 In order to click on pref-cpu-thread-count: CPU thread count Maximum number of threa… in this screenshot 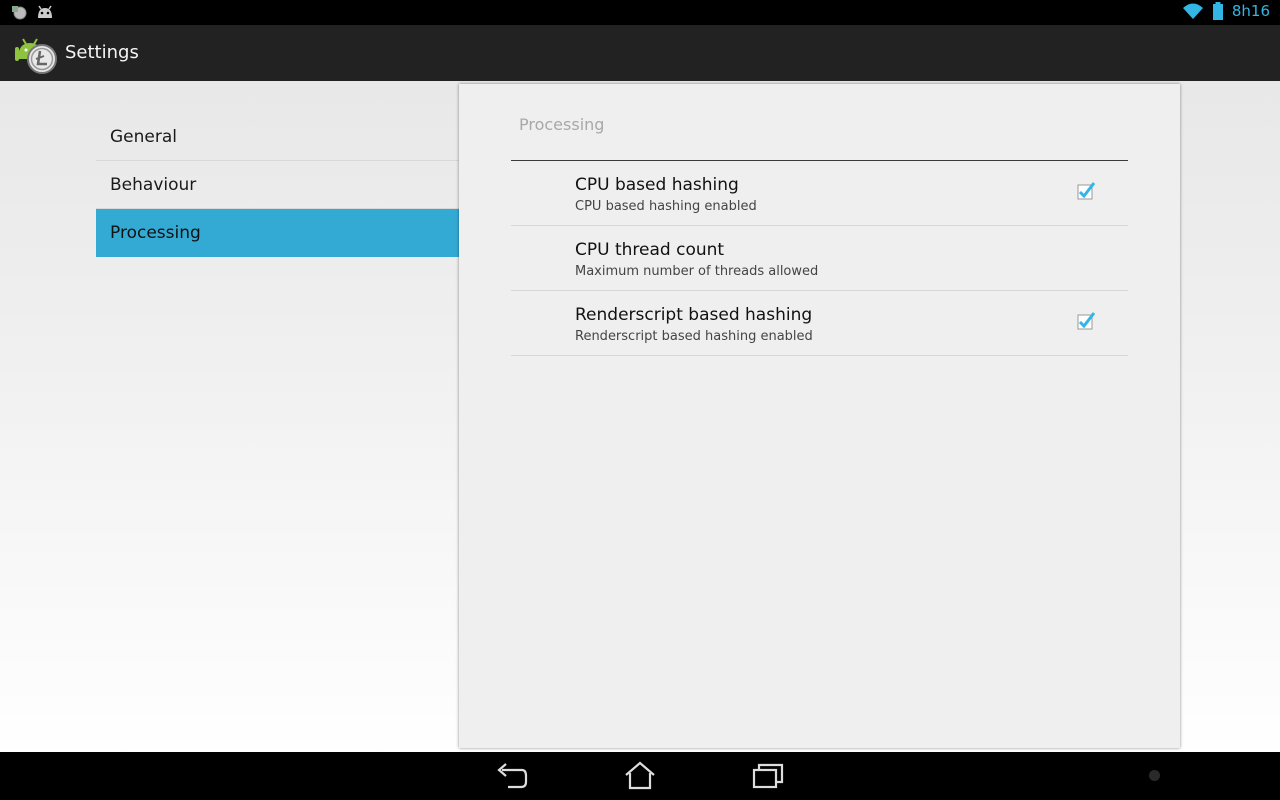, I will do `click(819, 258)`.